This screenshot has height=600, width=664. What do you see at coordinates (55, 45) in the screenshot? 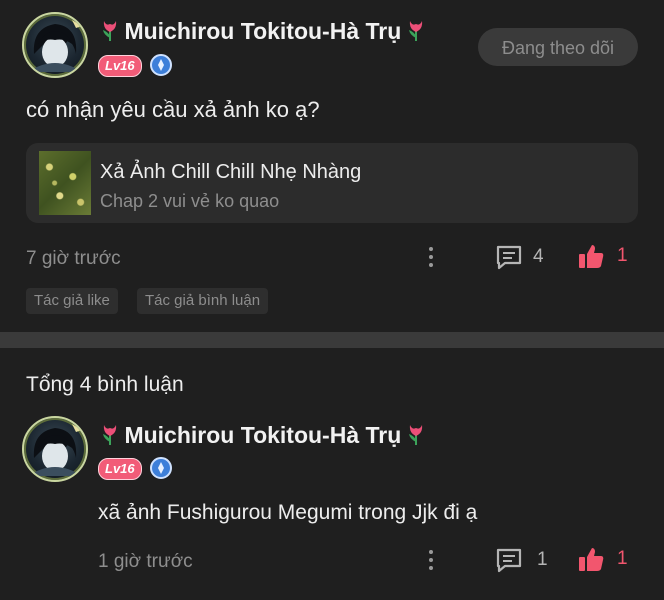
I see `author-avatar` at bounding box center [55, 45].